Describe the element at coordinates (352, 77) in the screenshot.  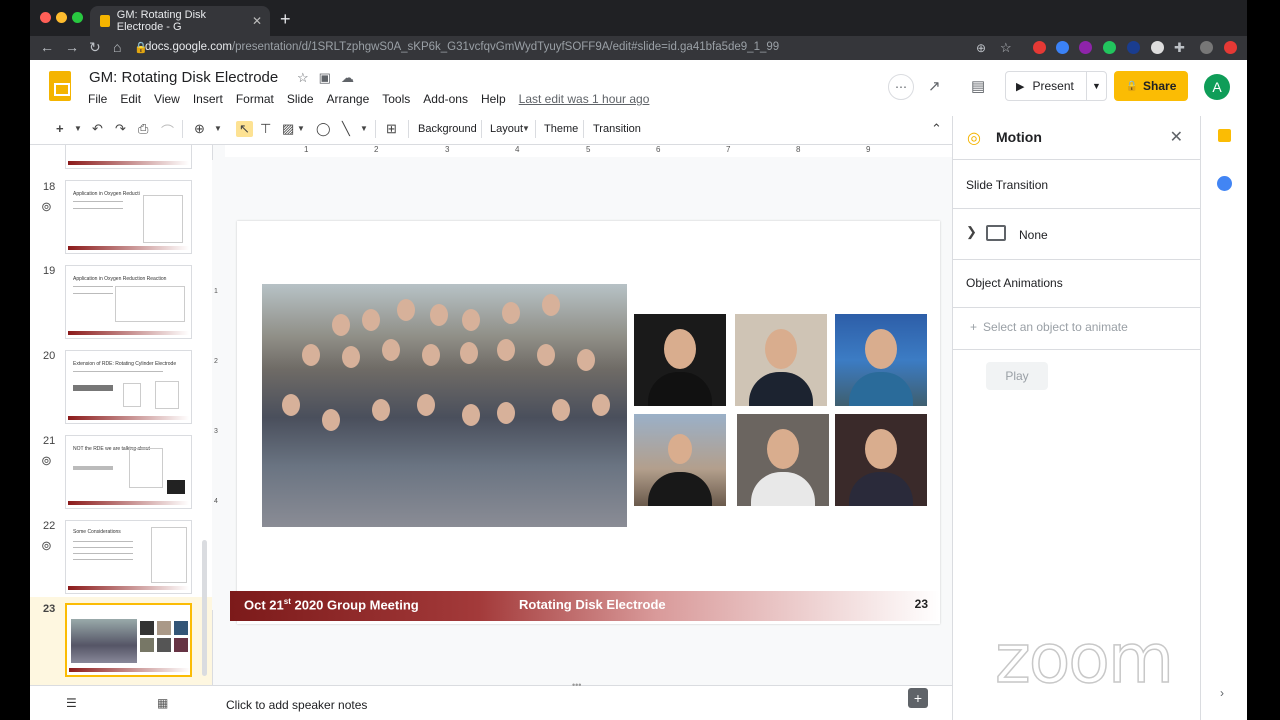
I see `cloud-saved-icon: ☁` at that location.